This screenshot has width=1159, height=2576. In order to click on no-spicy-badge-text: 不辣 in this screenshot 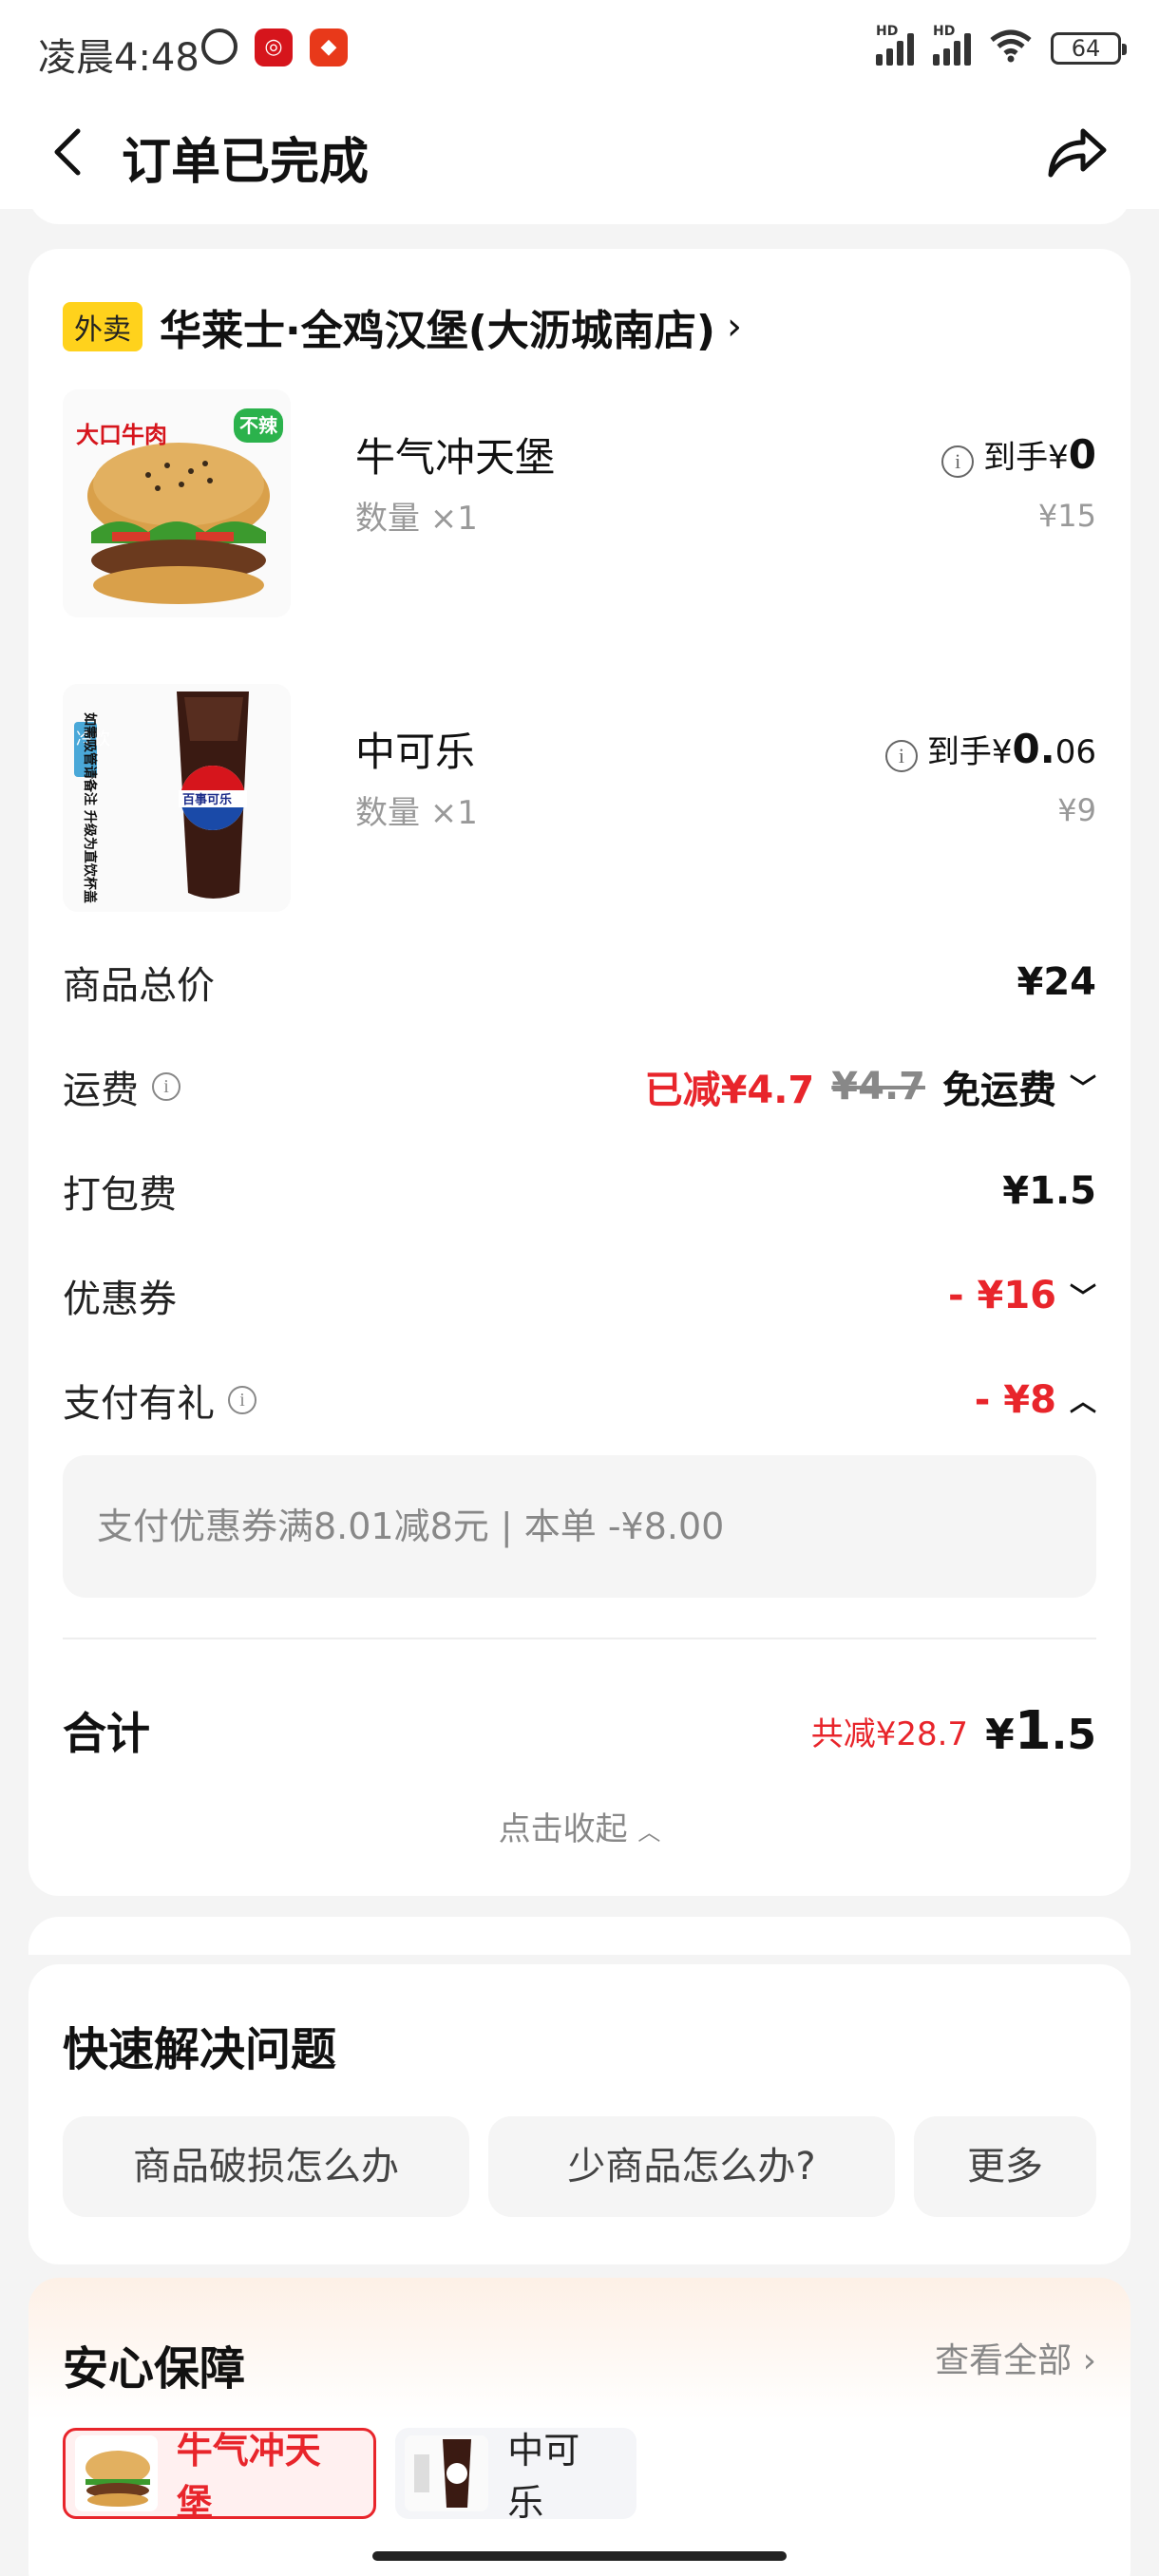, I will do `click(258, 425)`.